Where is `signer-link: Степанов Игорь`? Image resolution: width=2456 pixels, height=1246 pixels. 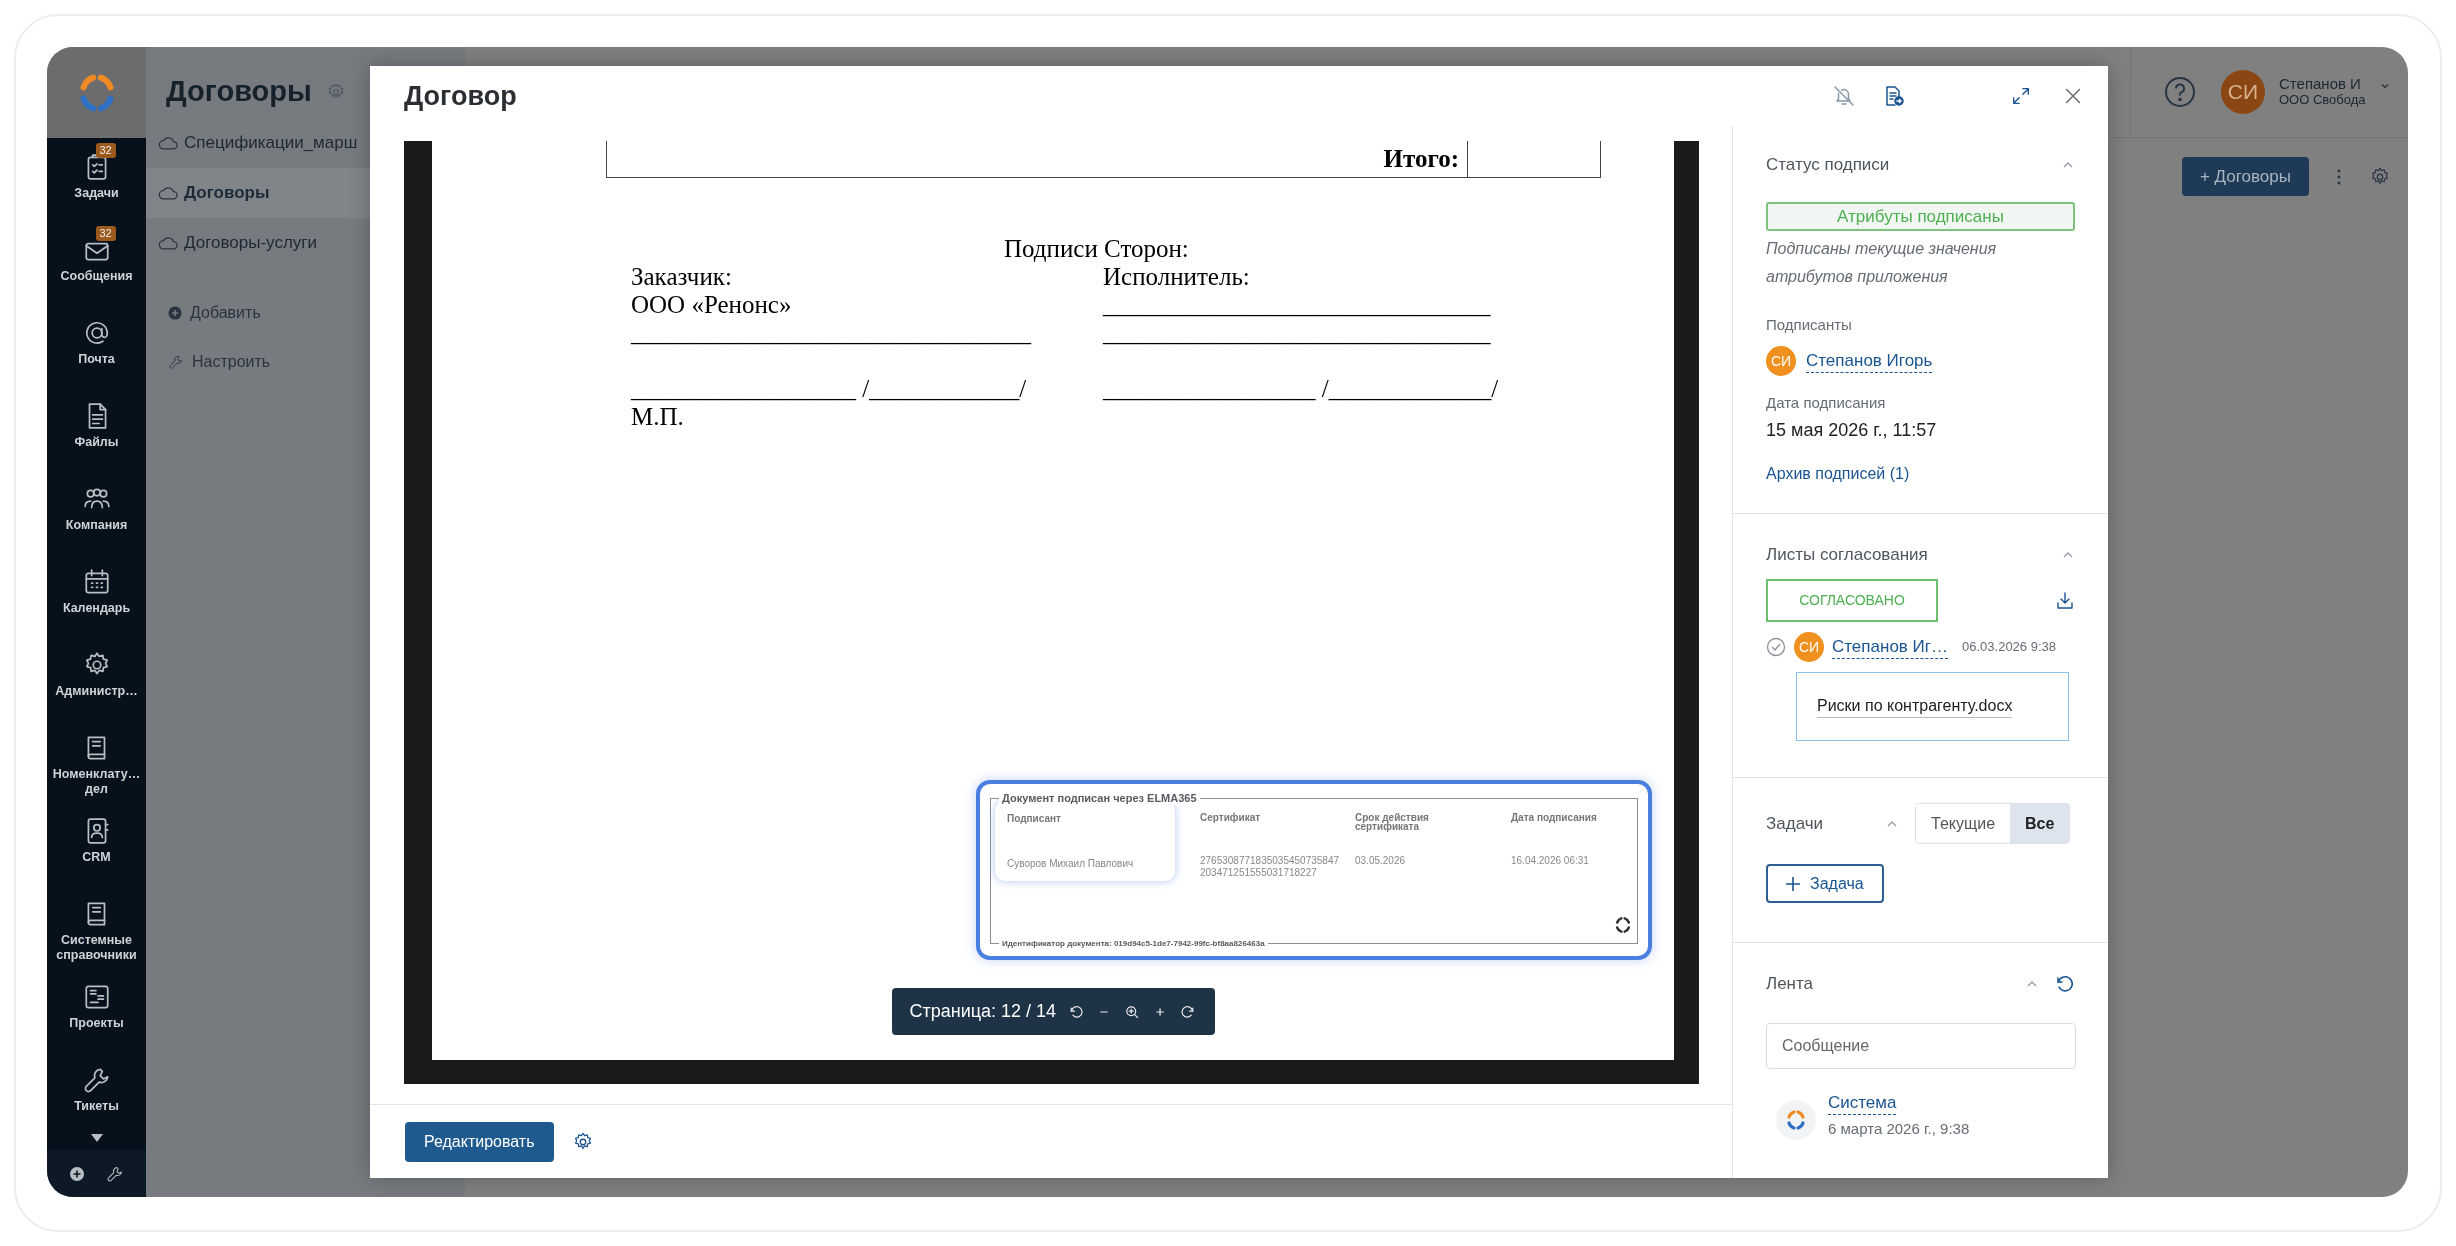 signer-link: Степанов Игорь is located at coordinates (1869, 361).